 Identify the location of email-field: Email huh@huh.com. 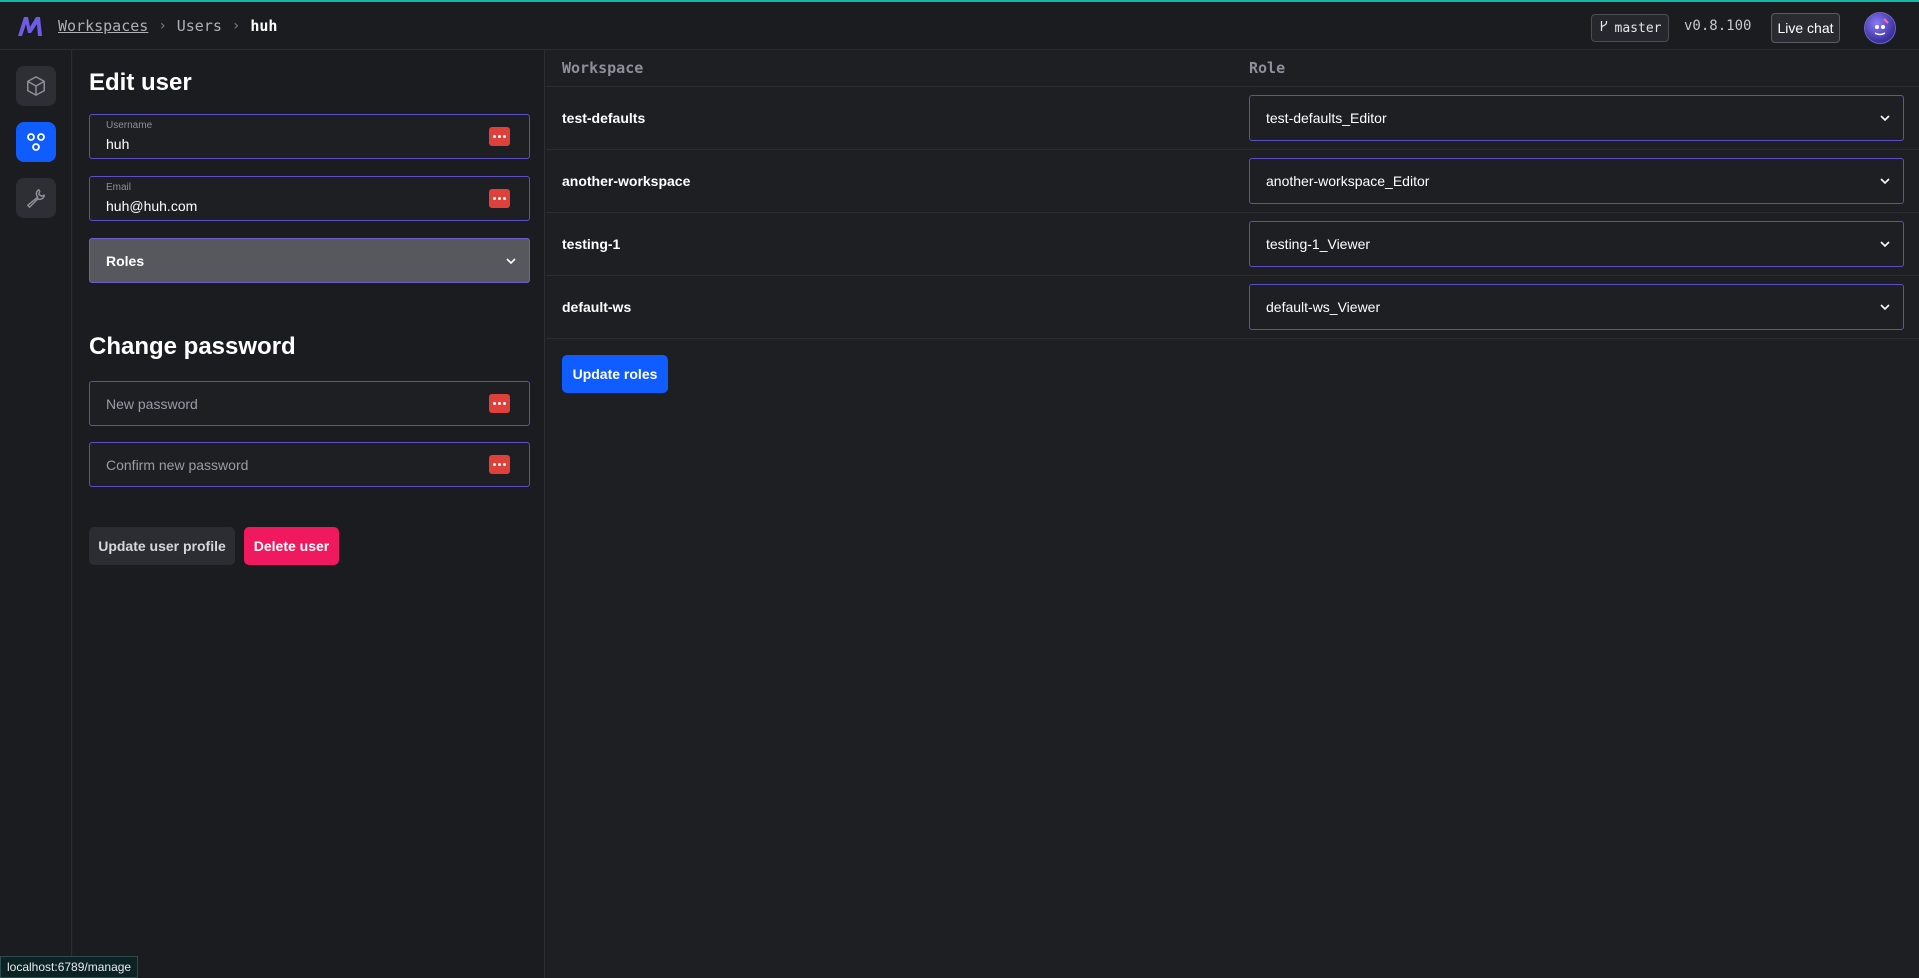
(309, 198).